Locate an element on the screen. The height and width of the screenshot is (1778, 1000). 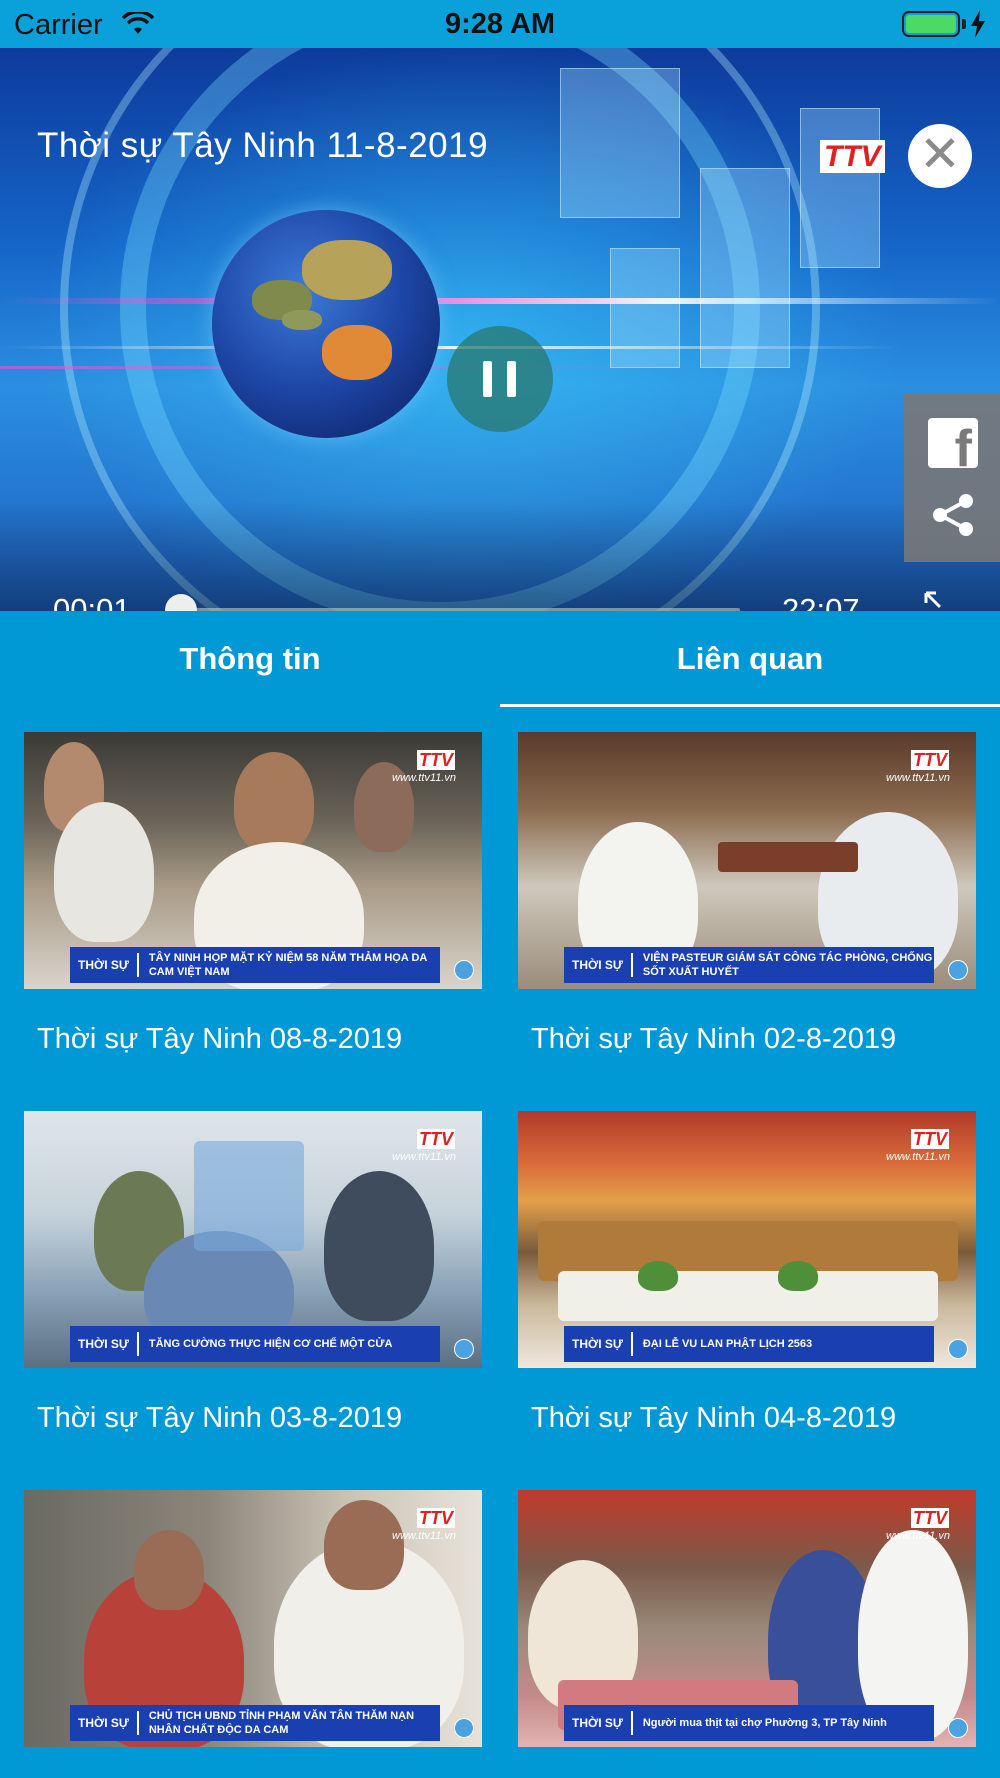
channel-logo-text: TTV is located at coordinates (852, 156).